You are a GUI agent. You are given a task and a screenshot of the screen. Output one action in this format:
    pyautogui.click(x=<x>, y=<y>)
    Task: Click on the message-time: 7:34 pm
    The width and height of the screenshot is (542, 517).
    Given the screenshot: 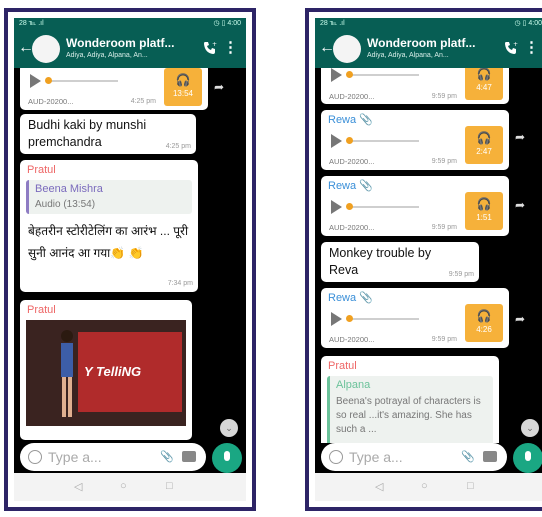 What is the action you would take?
    pyautogui.click(x=180, y=283)
    